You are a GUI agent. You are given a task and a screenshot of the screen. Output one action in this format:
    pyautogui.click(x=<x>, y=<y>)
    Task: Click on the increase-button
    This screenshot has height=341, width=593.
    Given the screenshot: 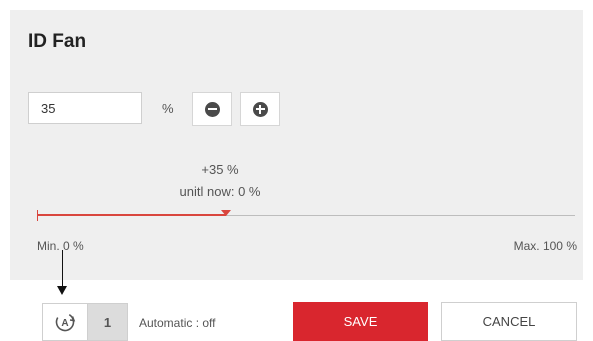 What is the action you would take?
    pyautogui.click(x=260, y=109)
    